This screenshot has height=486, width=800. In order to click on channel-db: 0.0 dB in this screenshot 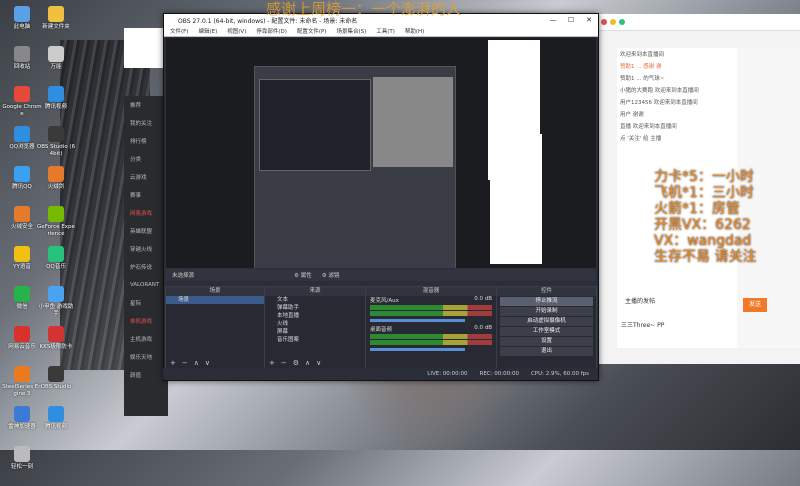, I will do `click(483, 299)`.